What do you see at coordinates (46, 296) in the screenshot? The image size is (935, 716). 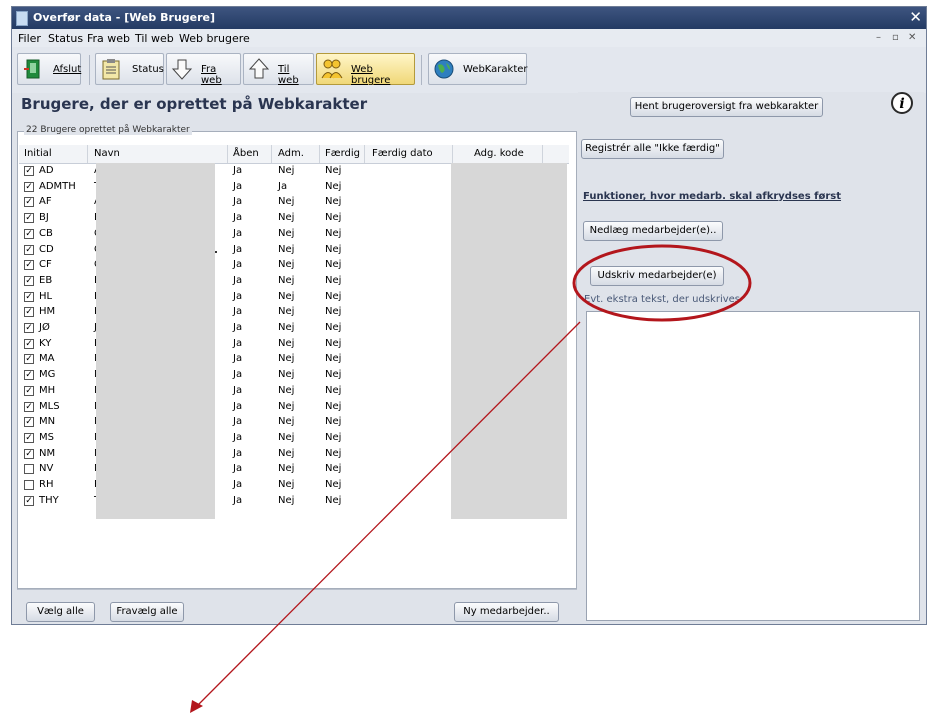 I see `cell-initial: HL` at bounding box center [46, 296].